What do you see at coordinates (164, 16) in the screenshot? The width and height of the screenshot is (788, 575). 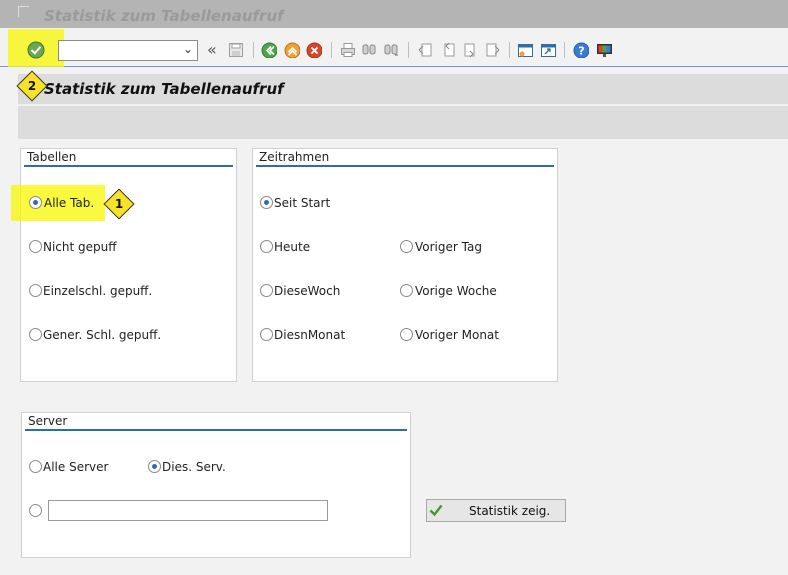 I see `window-title: Statistik zum Tabellenaufruf` at bounding box center [164, 16].